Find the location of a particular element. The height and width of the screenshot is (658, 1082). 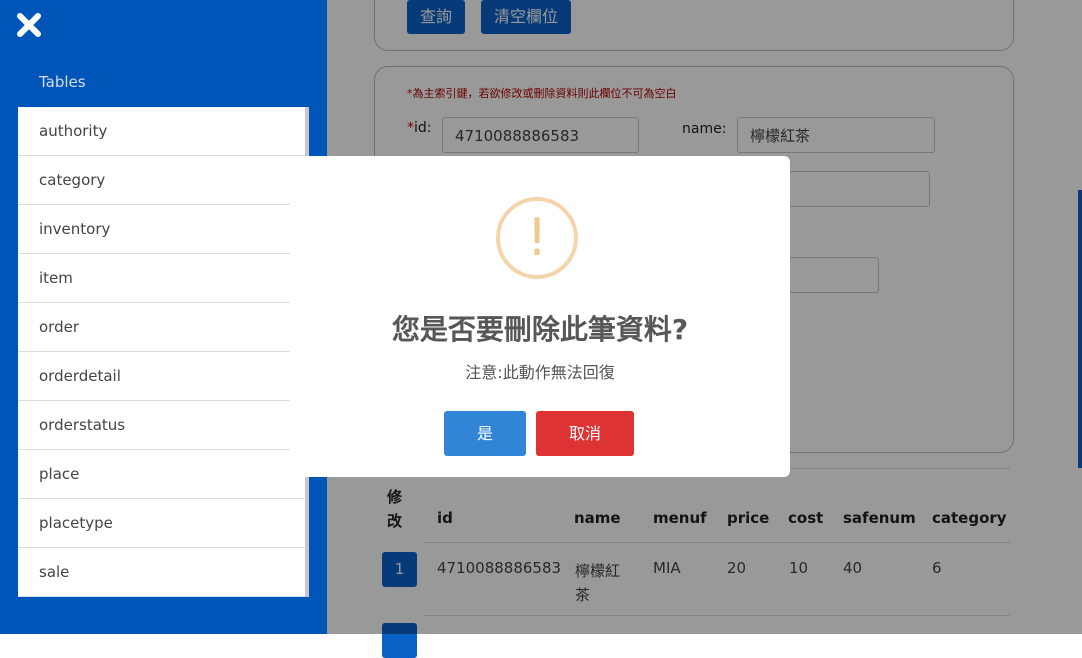

sidebar-item-placetype: placetype is located at coordinates (161, 523).